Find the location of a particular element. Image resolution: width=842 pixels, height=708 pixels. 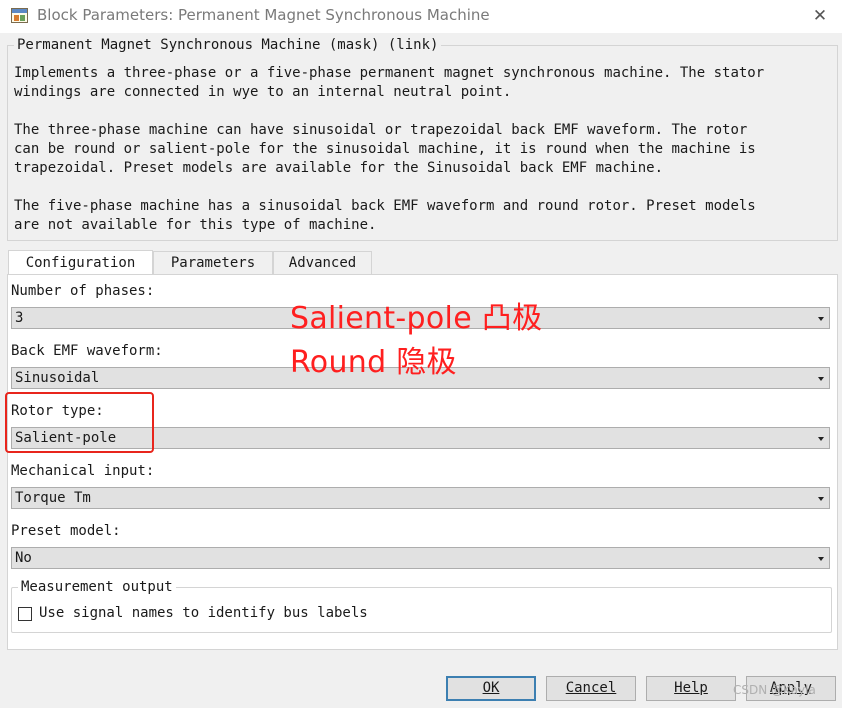

cancel-button: Cancel is located at coordinates (591, 688).